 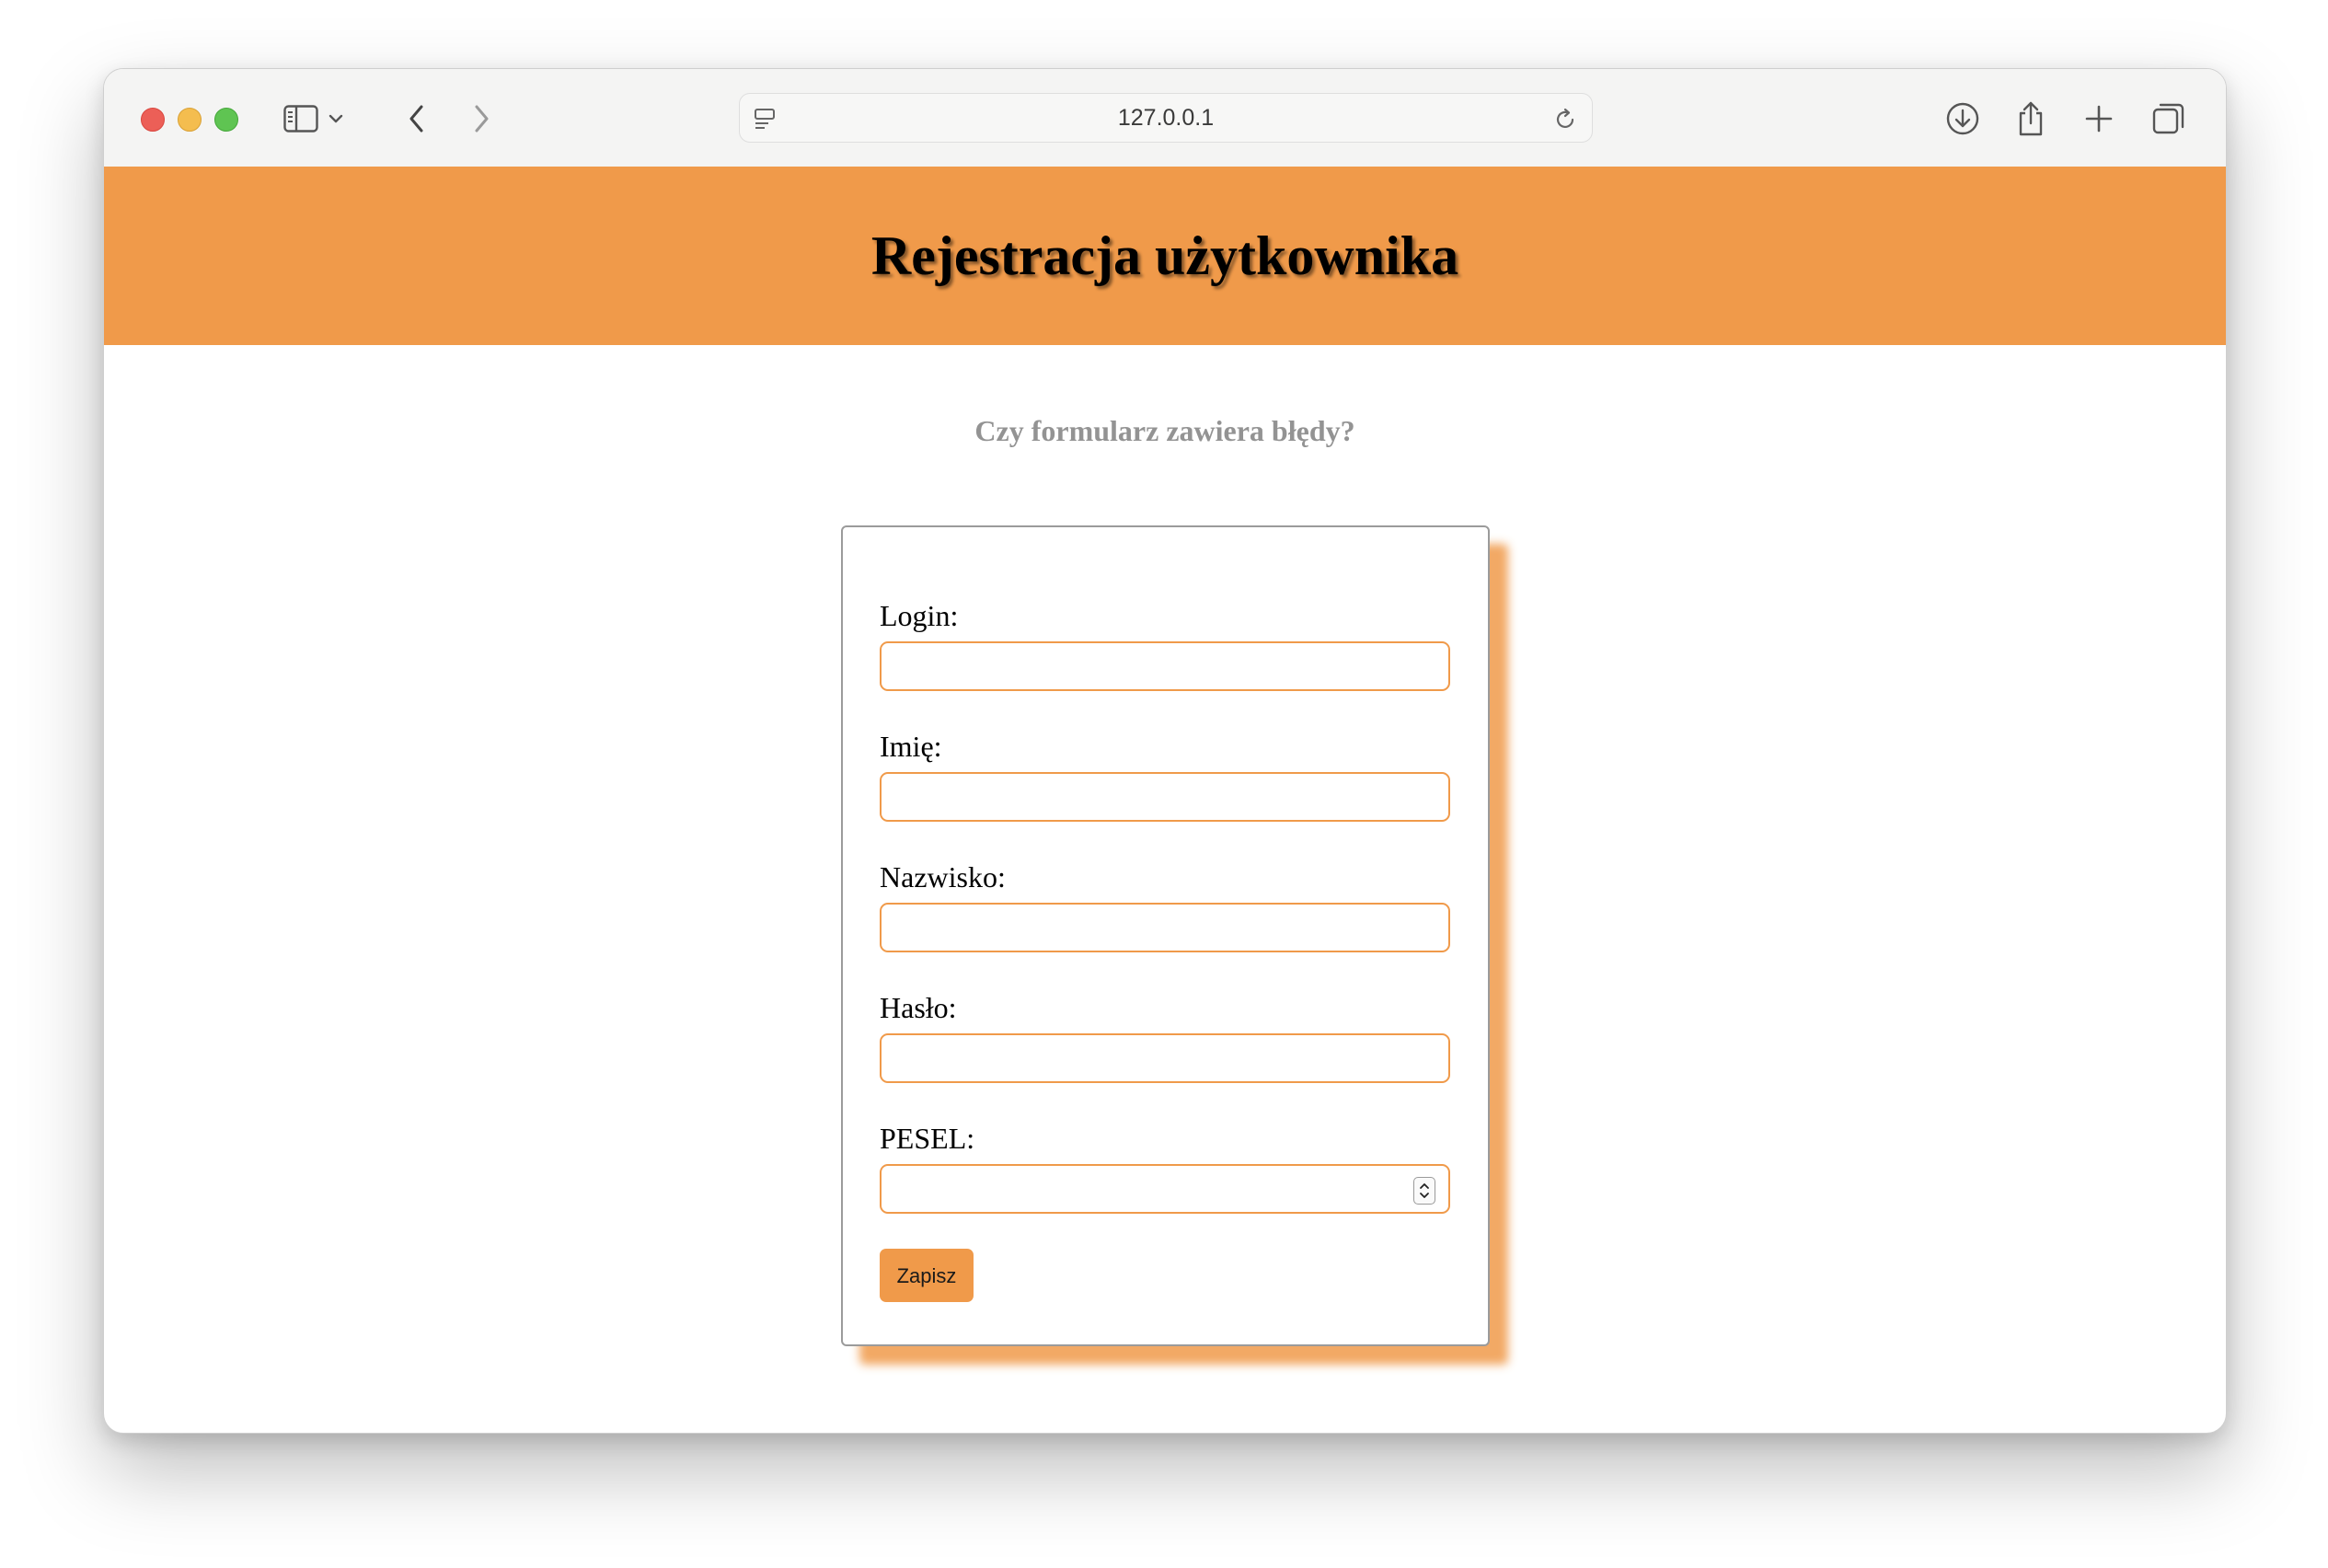 I want to click on reload-icon, so click(x=1566, y=119).